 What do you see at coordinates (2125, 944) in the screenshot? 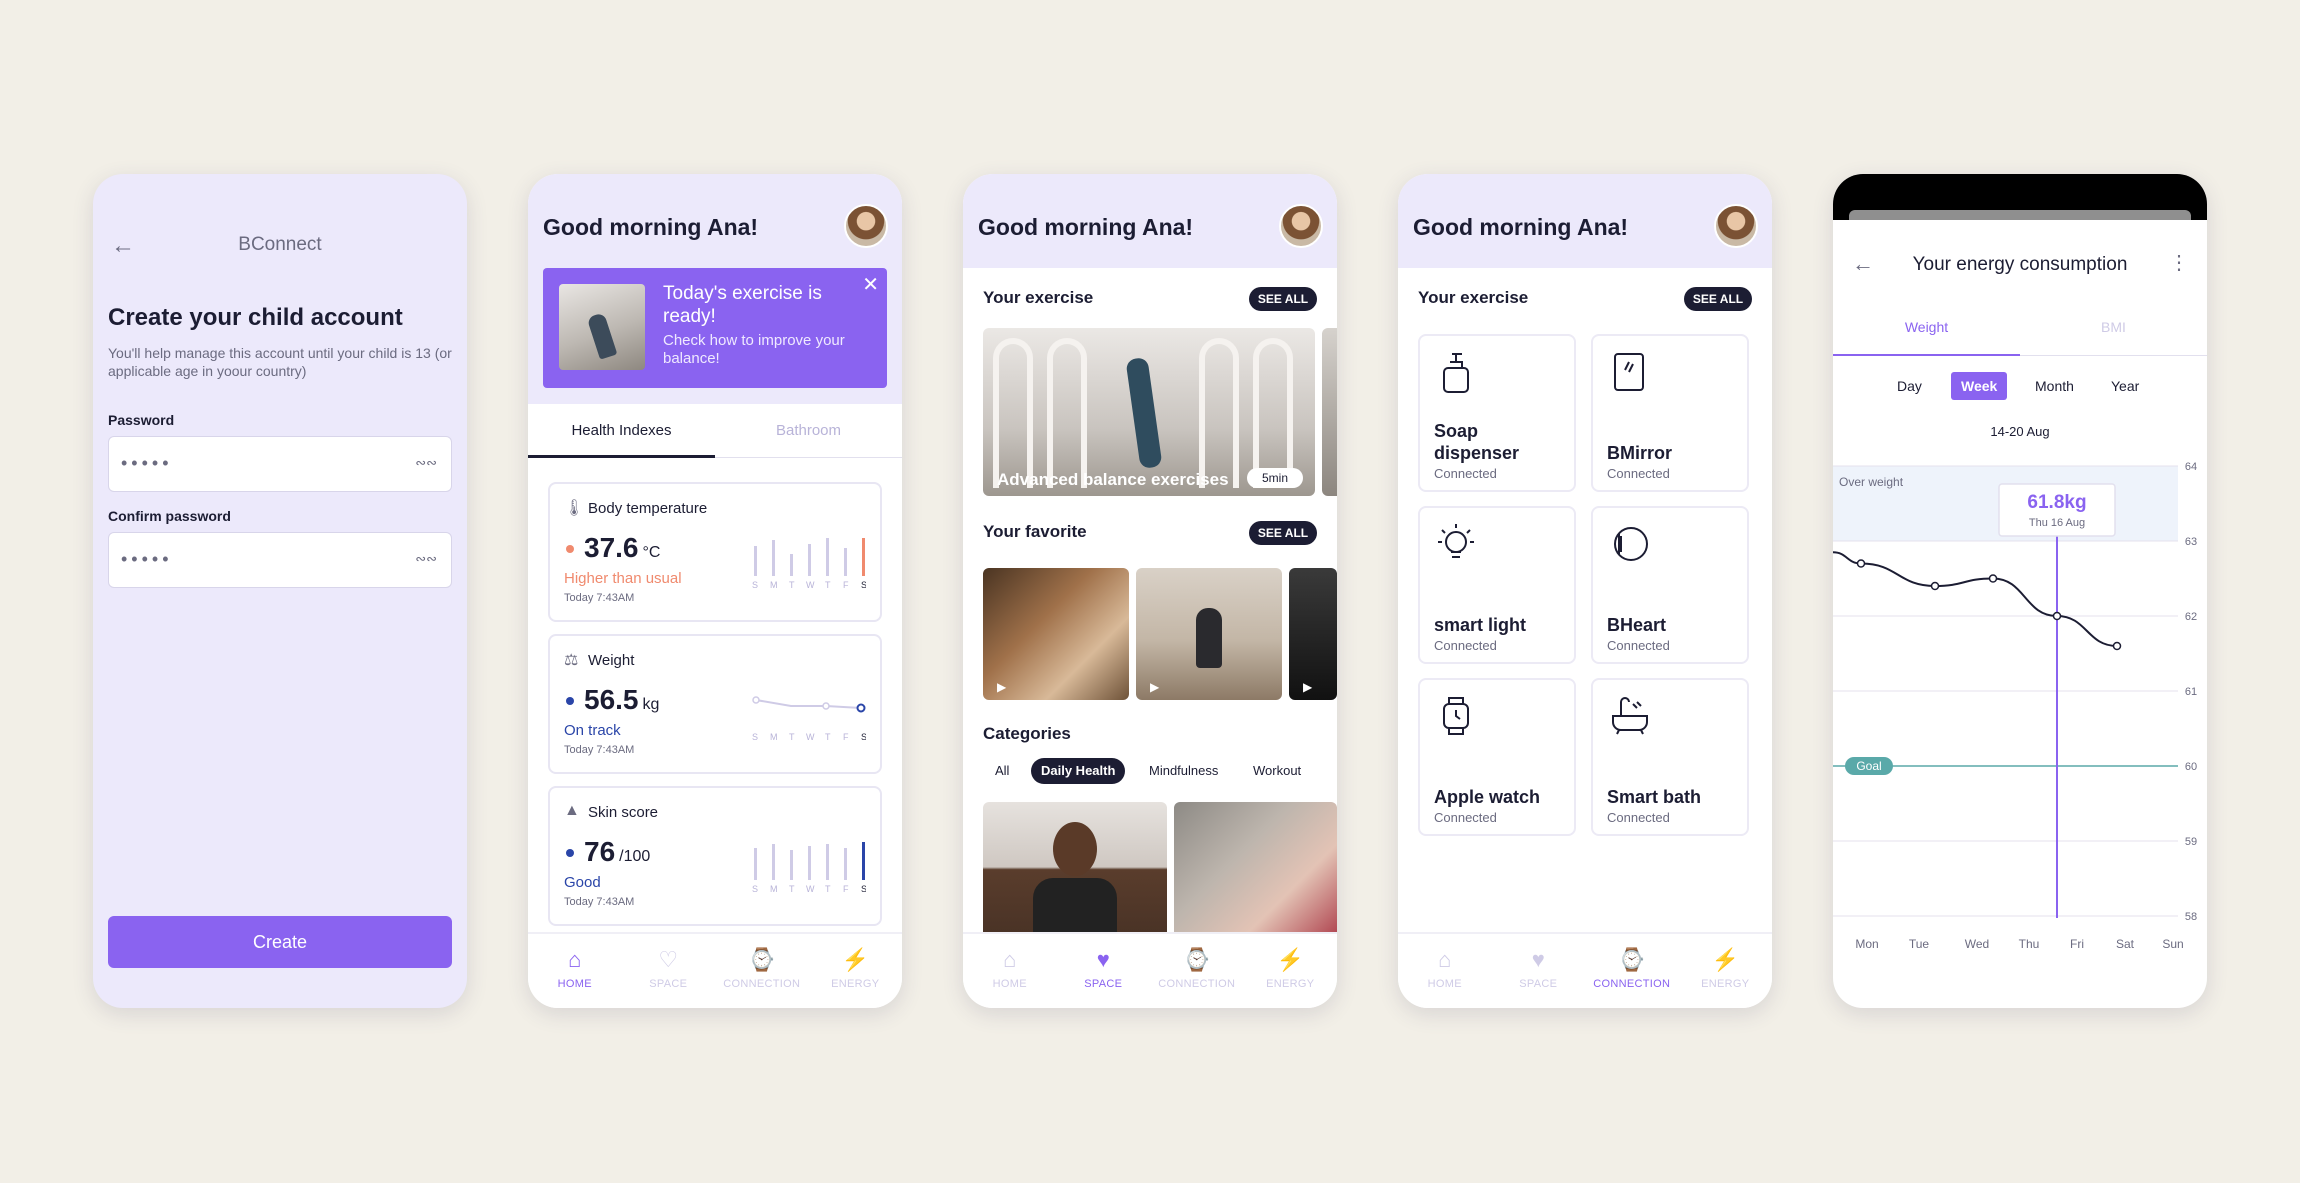
I see `x-tick-label: Sat` at bounding box center [2125, 944].